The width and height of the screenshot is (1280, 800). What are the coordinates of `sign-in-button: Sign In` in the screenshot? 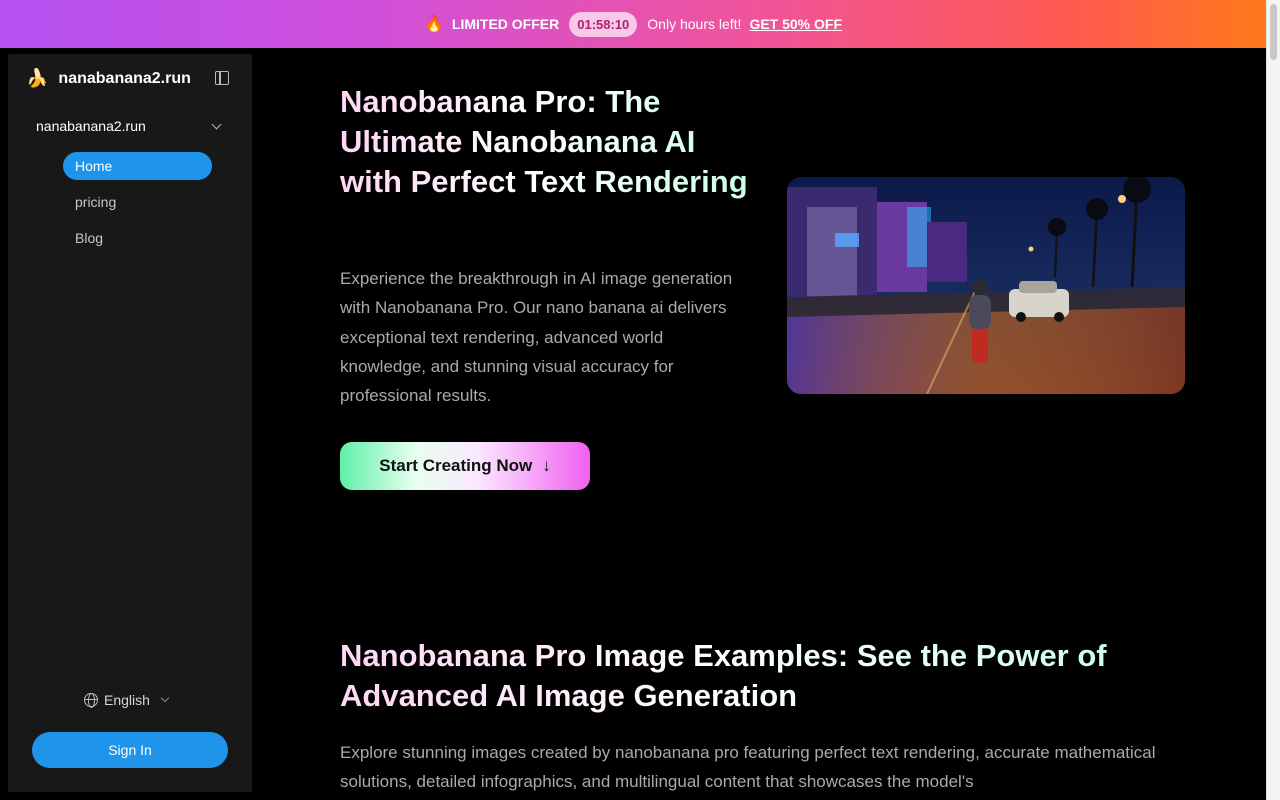 It's located at (130, 750).